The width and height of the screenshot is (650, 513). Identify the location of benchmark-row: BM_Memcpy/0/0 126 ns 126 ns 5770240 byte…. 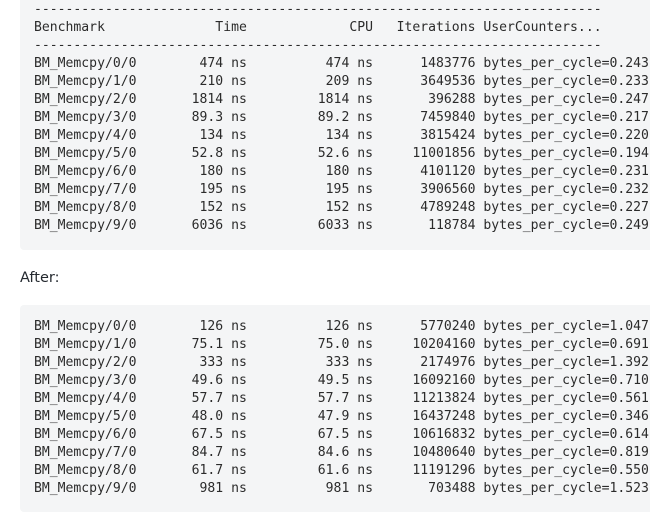
(341, 326).